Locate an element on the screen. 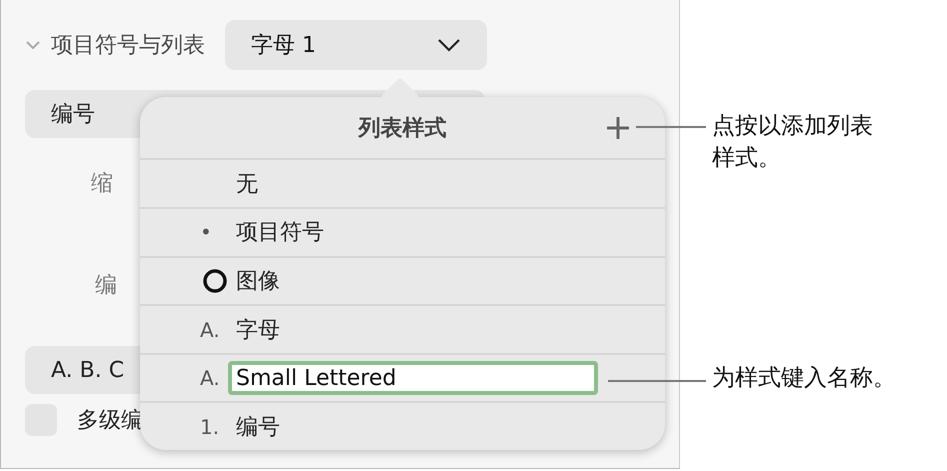  number-label: 编 is located at coordinates (106, 286).